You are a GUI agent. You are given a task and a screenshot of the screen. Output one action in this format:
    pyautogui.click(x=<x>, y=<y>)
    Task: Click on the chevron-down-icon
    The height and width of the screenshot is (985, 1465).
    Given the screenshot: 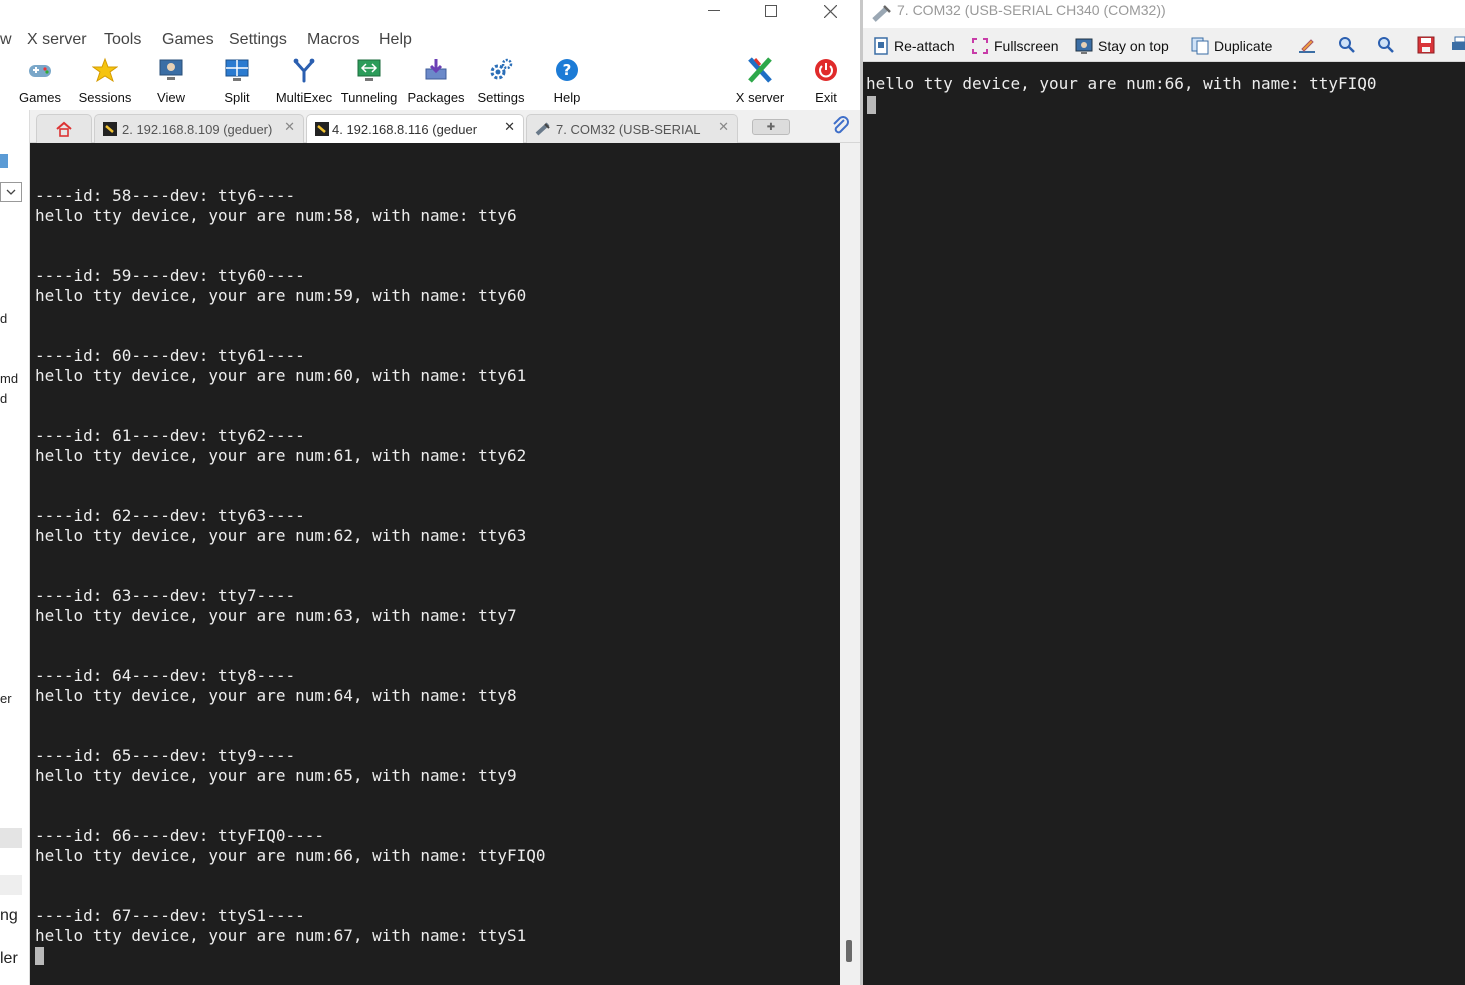 What is the action you would take?
    pyautogui.click(x=11, y=192)
    